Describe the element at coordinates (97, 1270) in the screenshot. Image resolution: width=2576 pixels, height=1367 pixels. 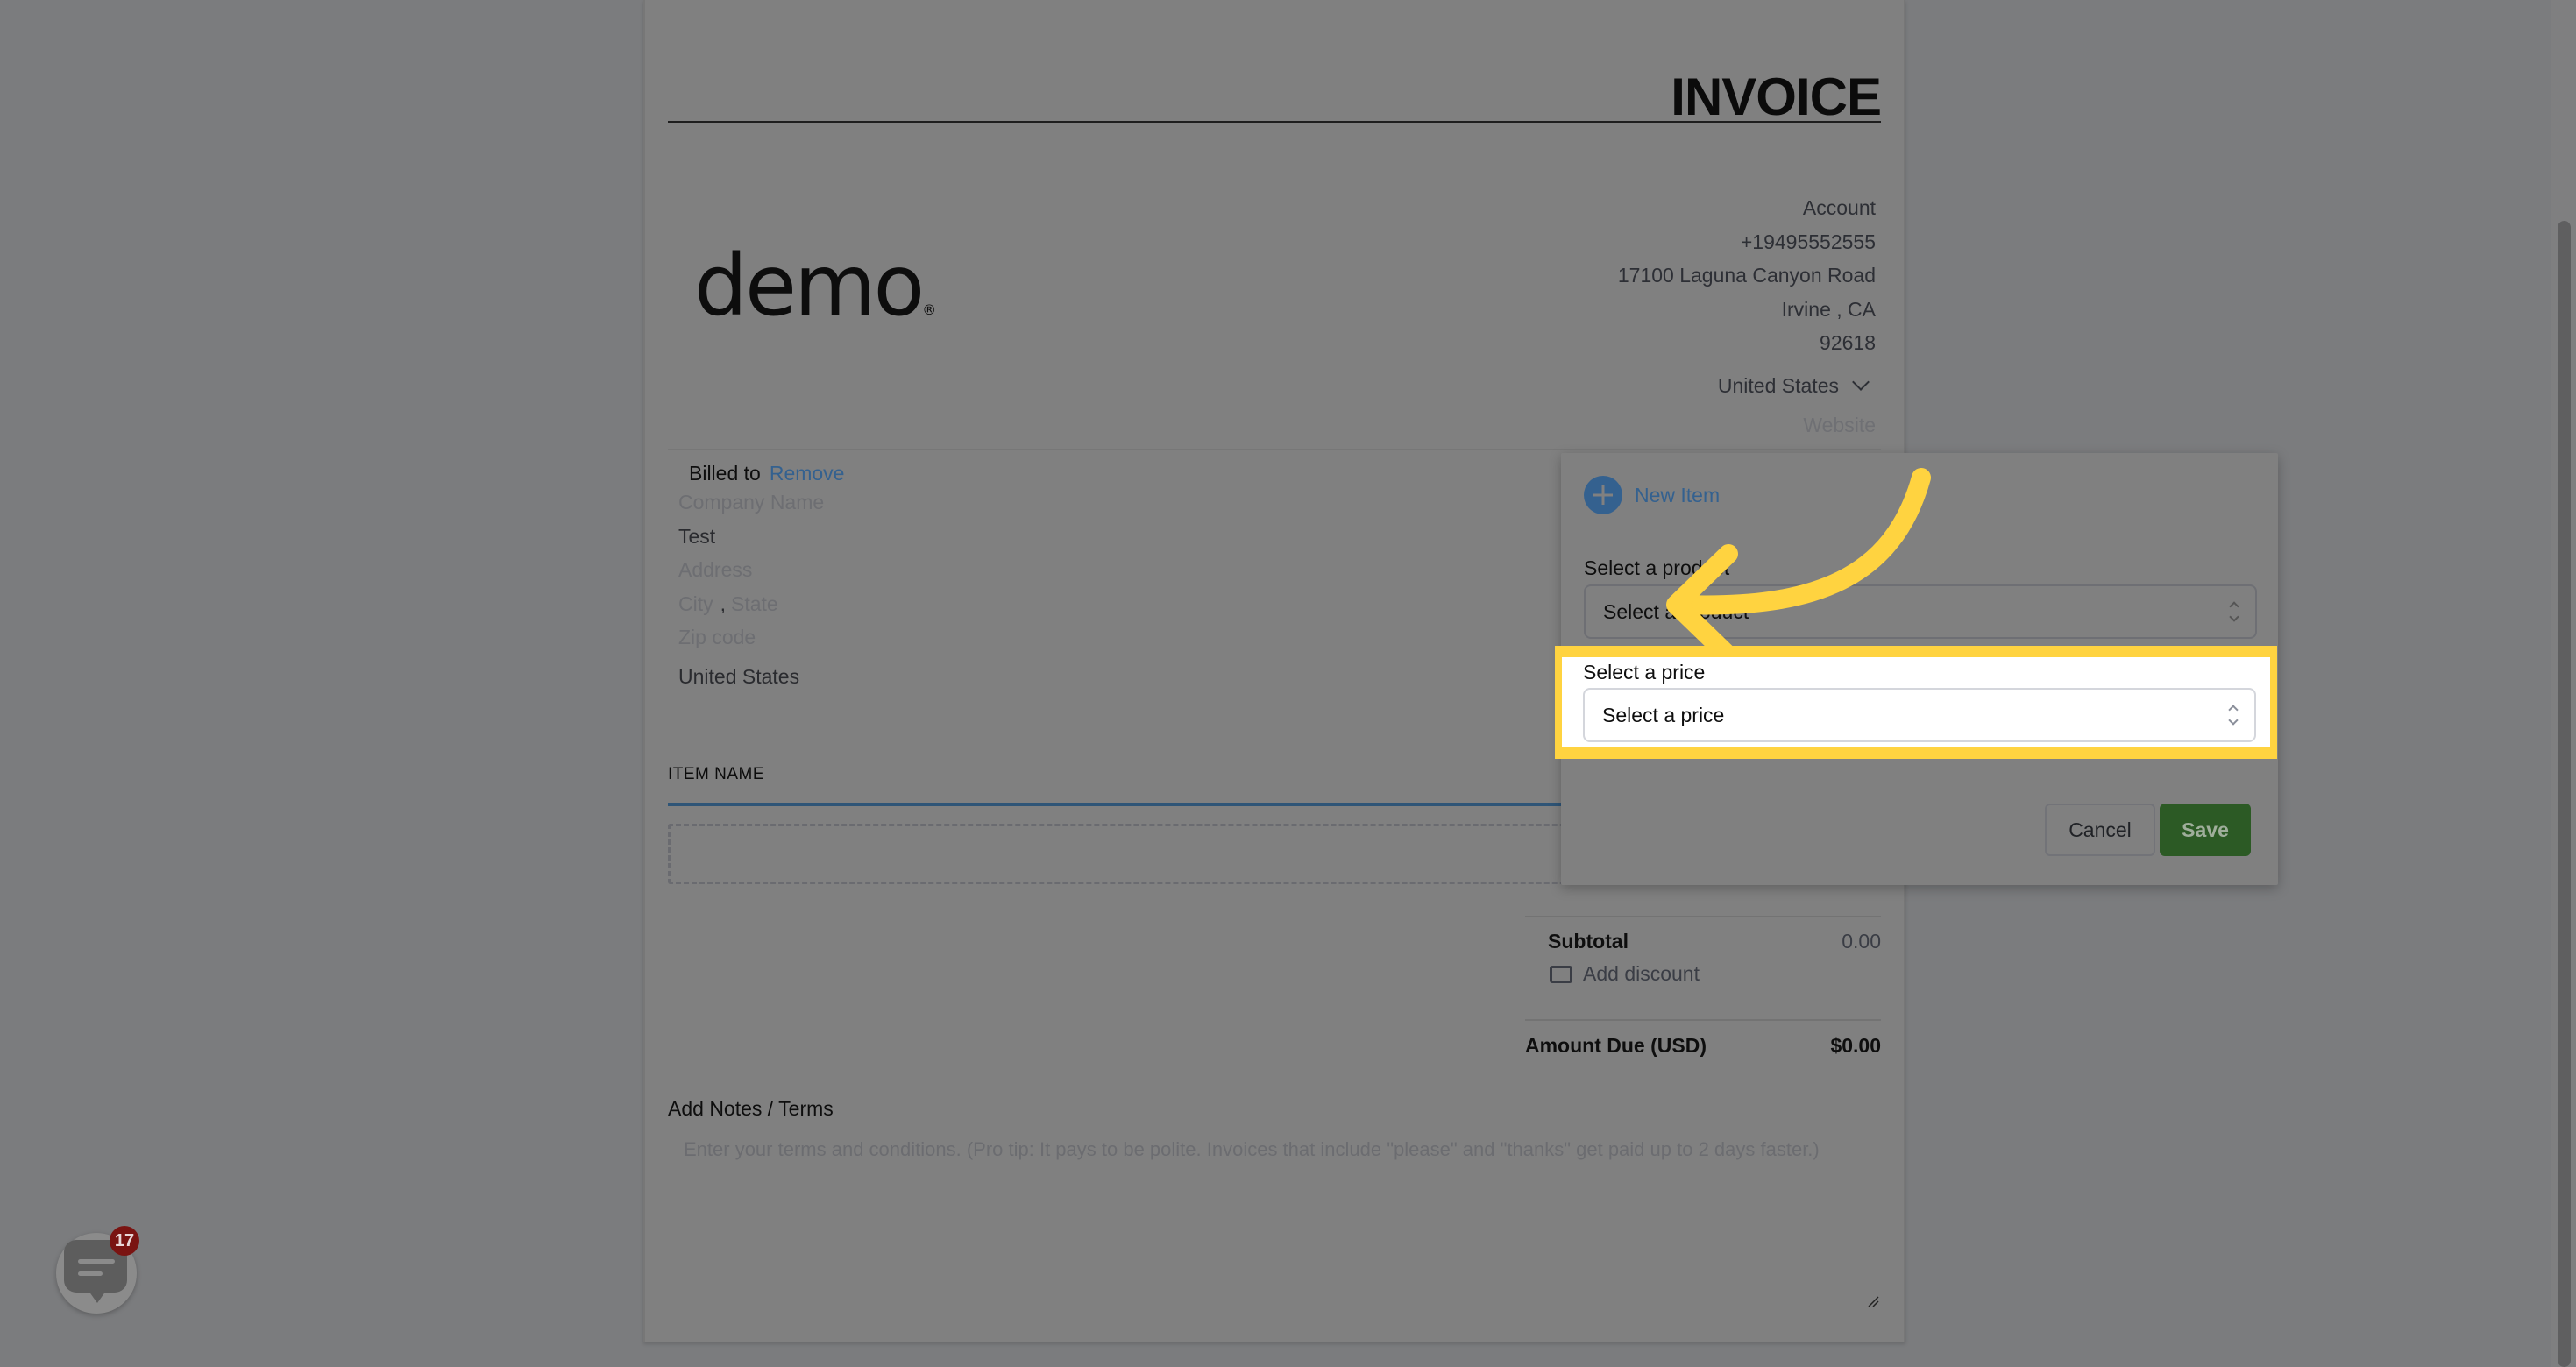
I see `chat-widget-button: 17` at that location.